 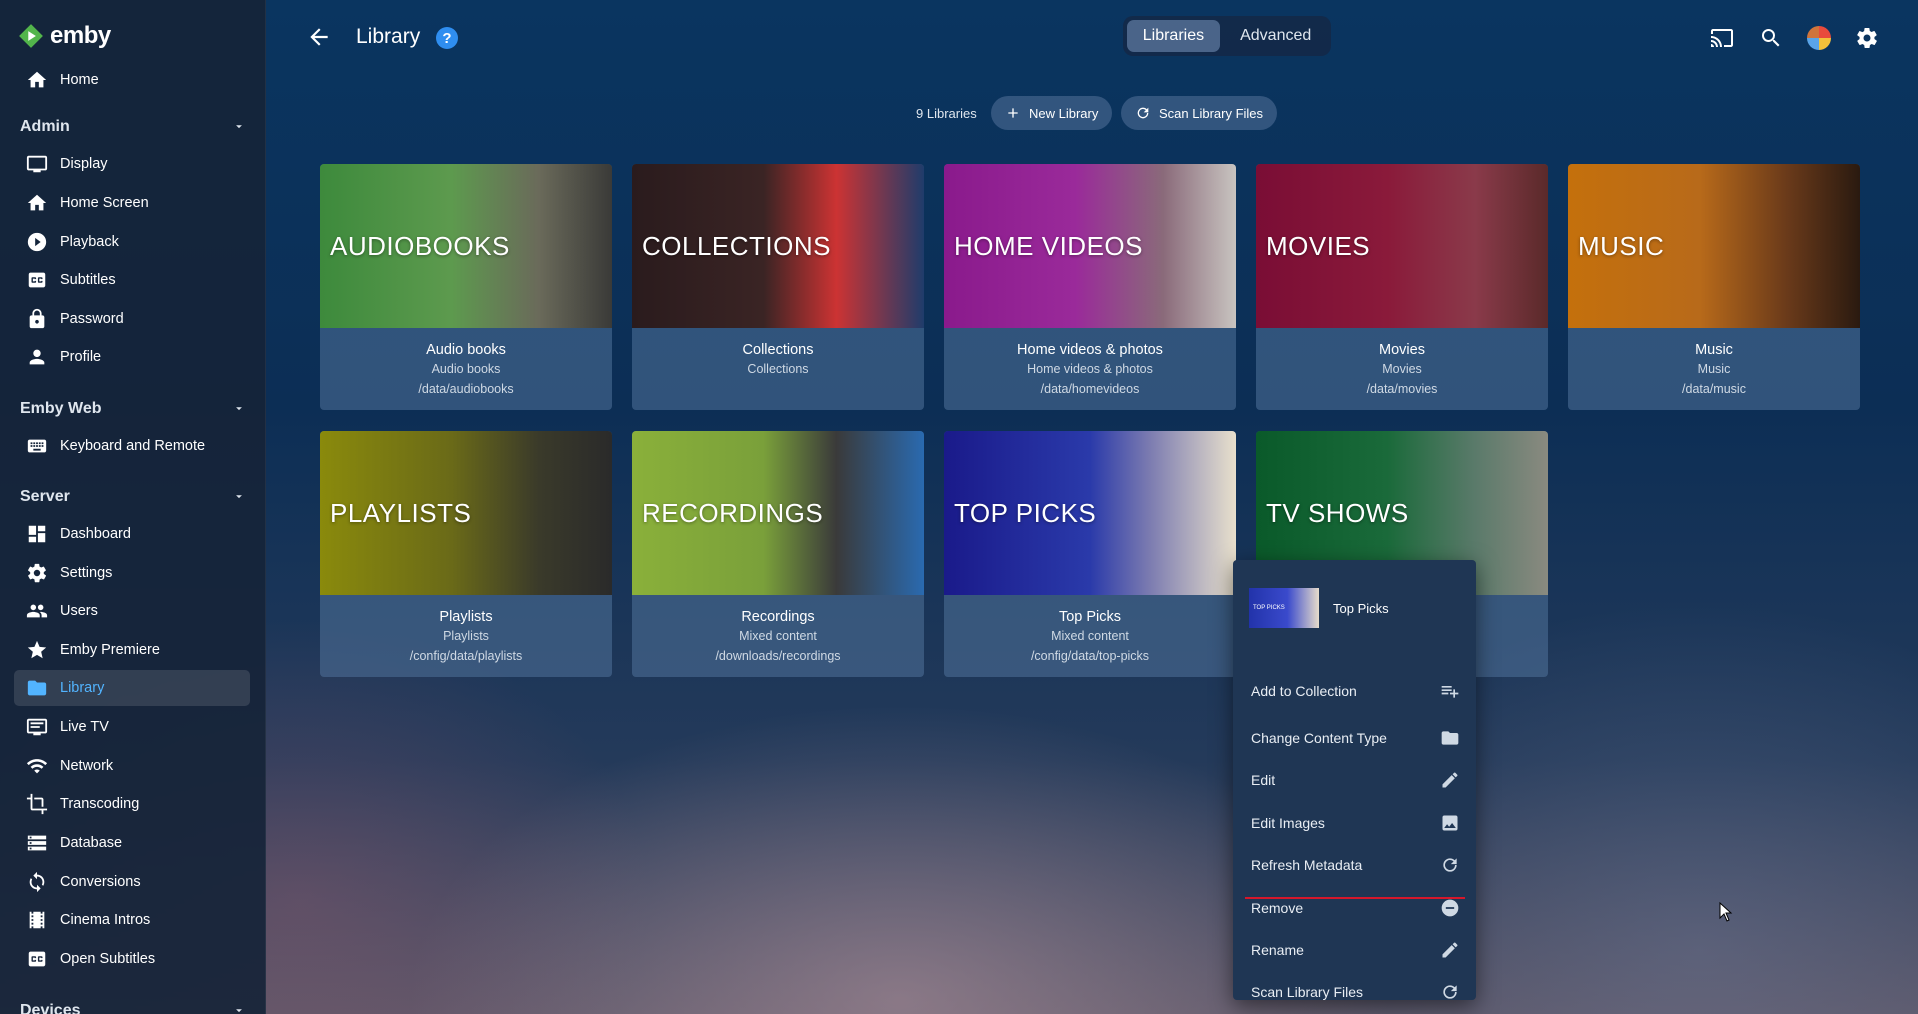 What do you see at coordinates (466, 656) in the screenshot?
I see `library-path: /config/data/playlists` at bounding box center [466, 656].